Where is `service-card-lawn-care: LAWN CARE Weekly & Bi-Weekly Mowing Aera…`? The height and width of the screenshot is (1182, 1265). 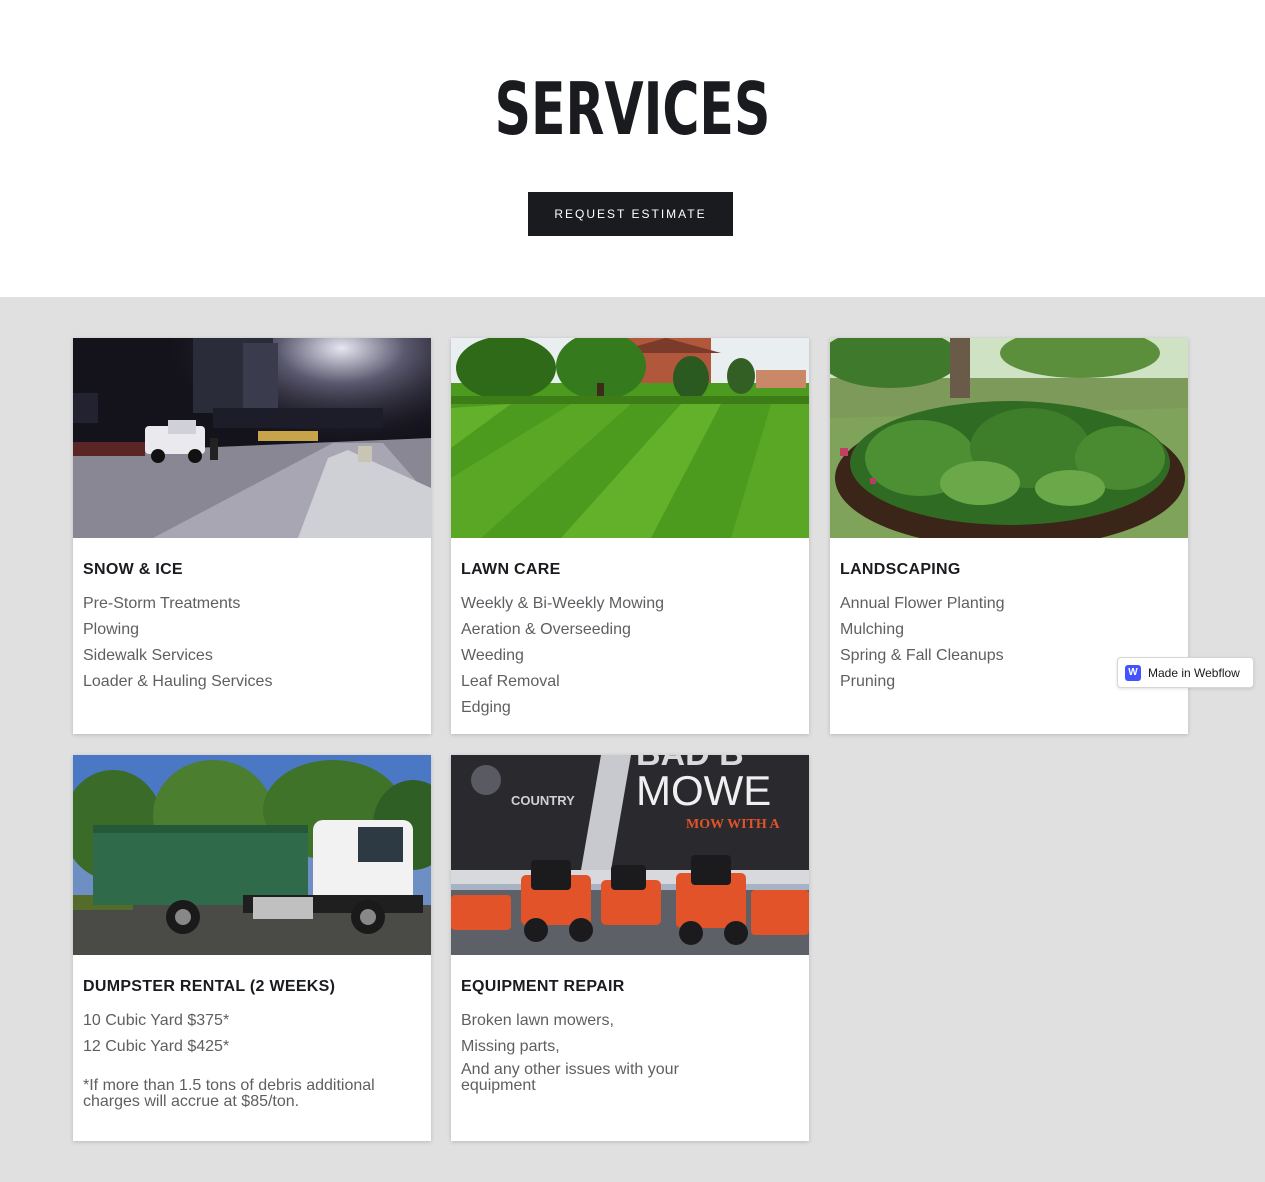
service-card-lawn-care: LAWN CARE Weekly & Bi-Weekly Mowing Aera… is located at coordinates (630, 536).